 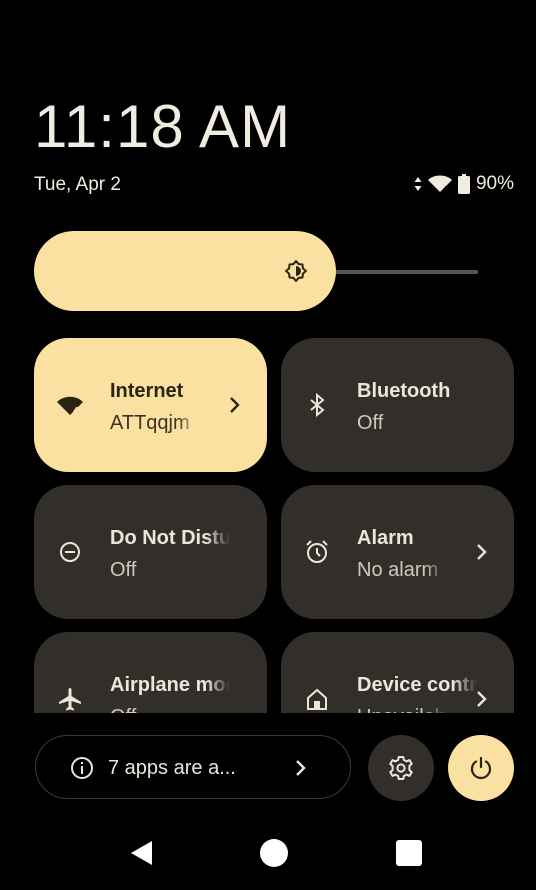 I want to click on brightness-icon, so click(x=296, y=271).